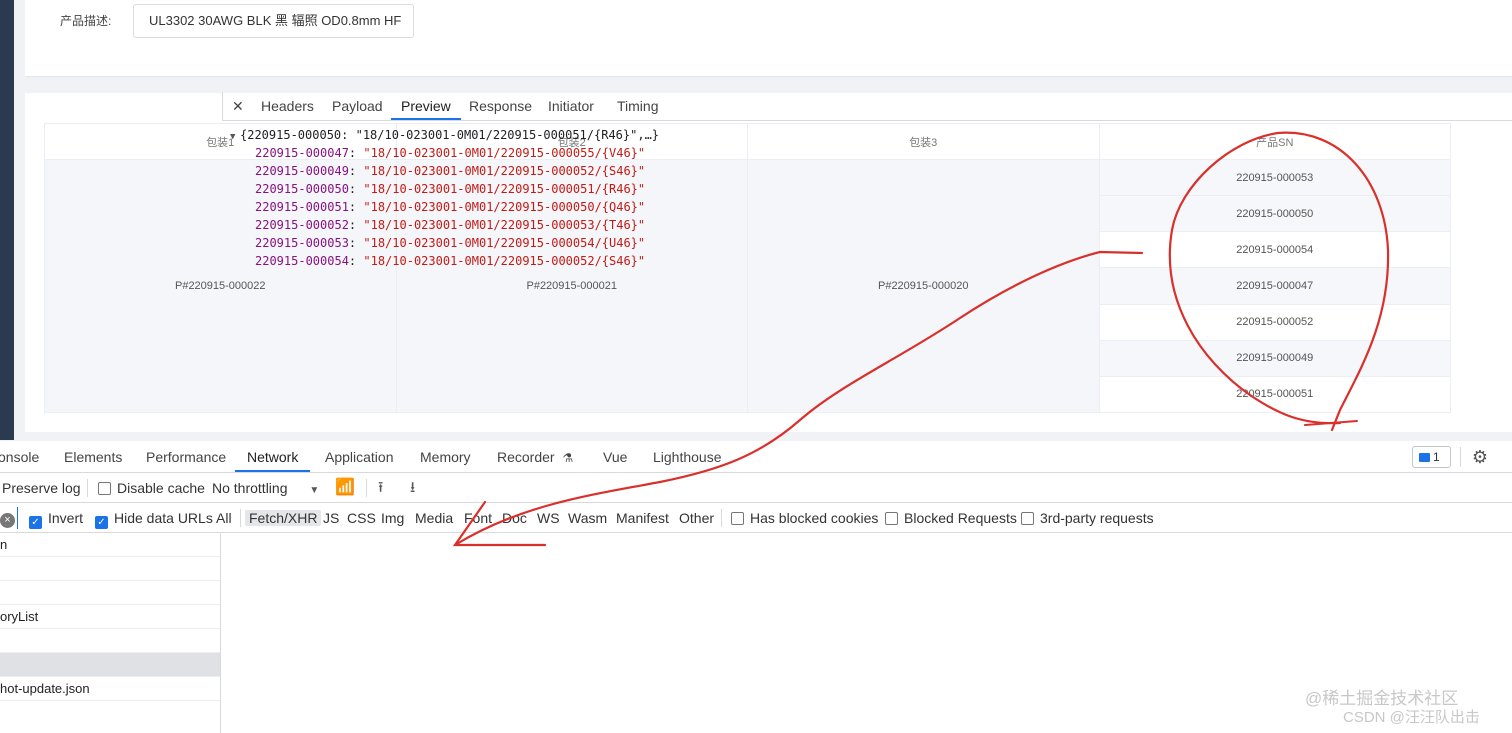 Image resolution: width=1512 pixels, height=733 pixels. Describe the element at coordinates (66, 518) in the screenshot. I see `invert-label: Invert` at that location.